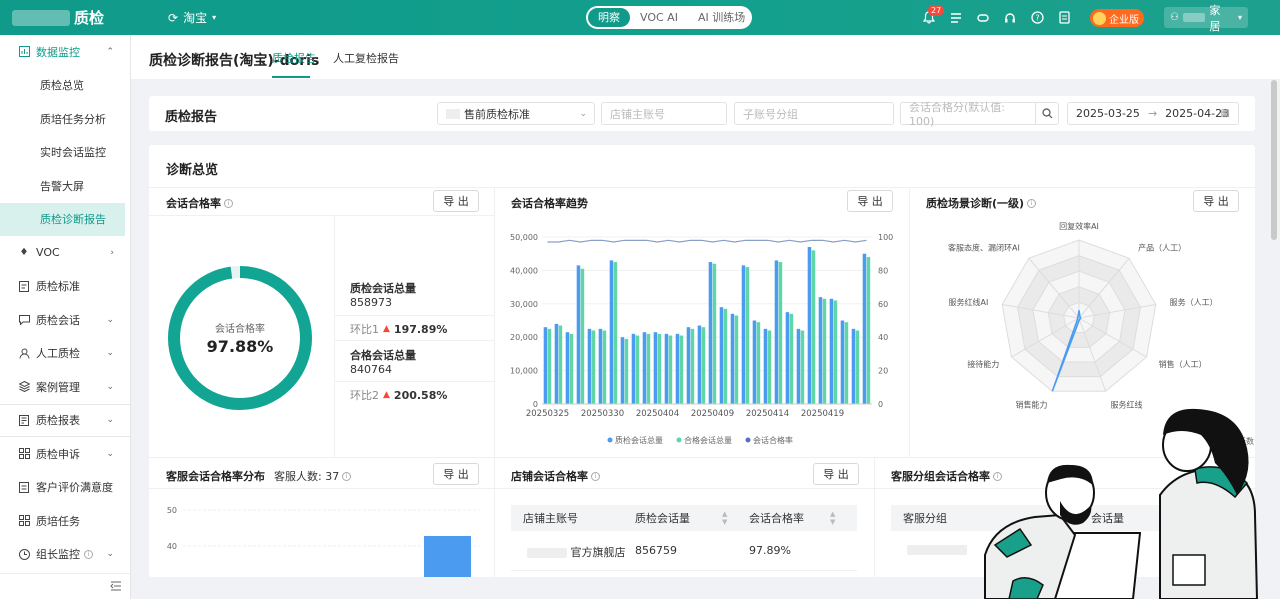 This screenshot has height=599, width=1280. I want to click on shop-account-input: 店铺主账号, so click(664, 113).